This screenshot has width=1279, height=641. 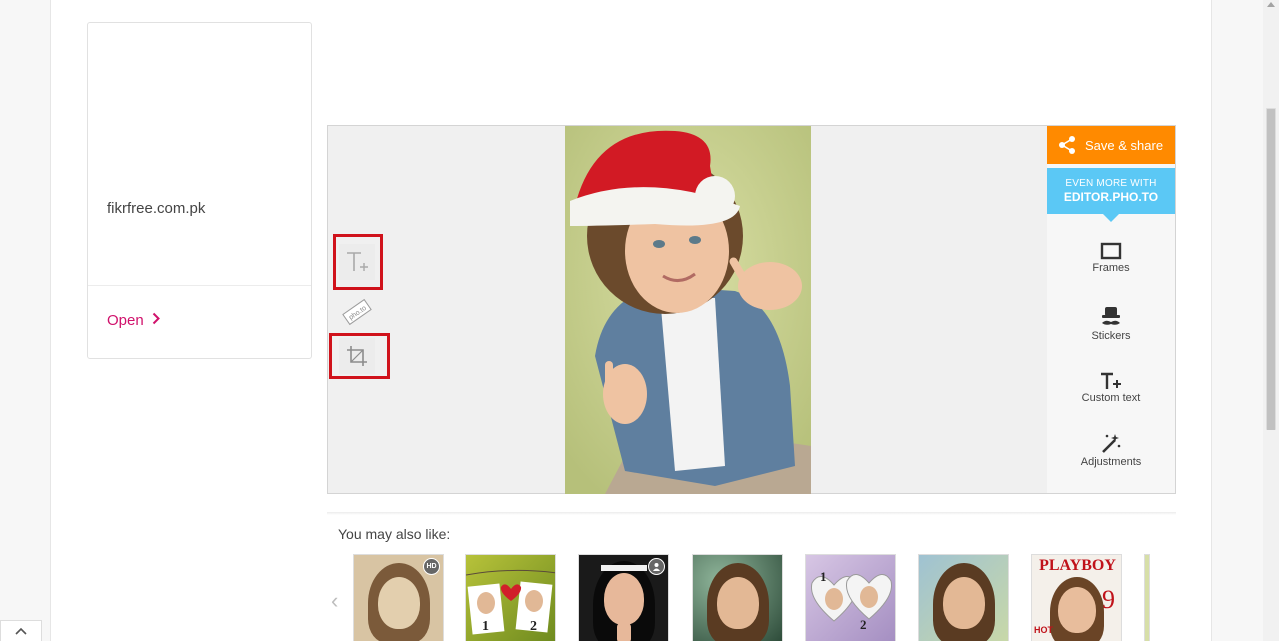 I want to click on hd-badge: HD, so click(x=431, y=566).